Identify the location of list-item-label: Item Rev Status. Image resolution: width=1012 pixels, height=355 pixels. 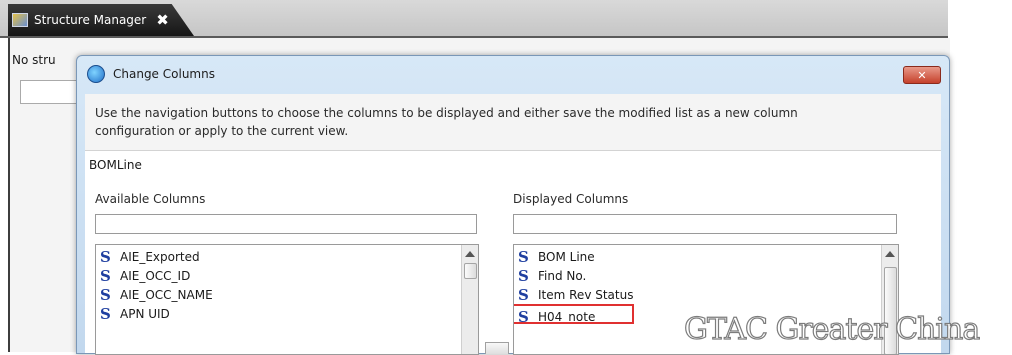
(586, 295).